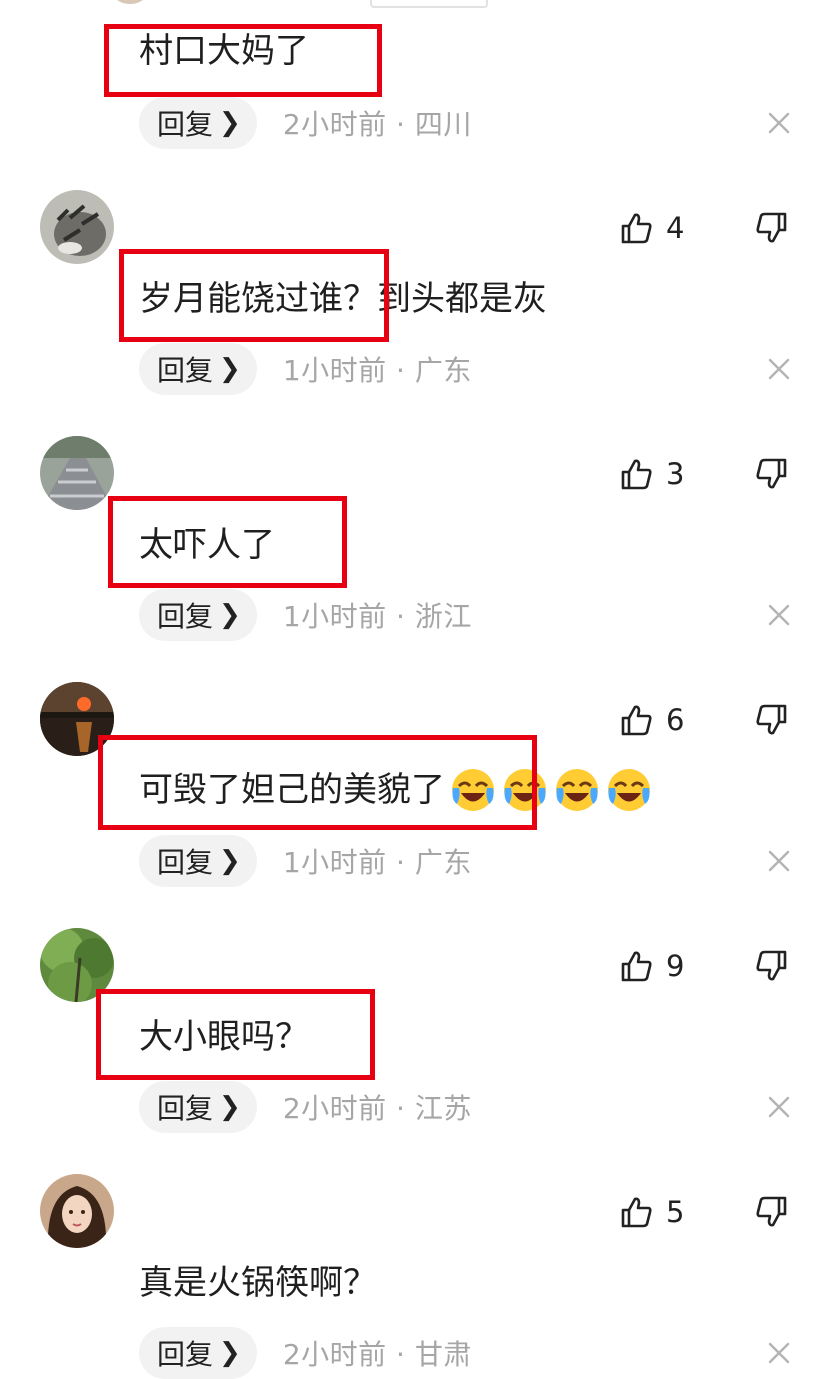 Image resolution: width=828 pixels, height=1379 pixels. I want to click on woman-avatar, so click(77, 1211).